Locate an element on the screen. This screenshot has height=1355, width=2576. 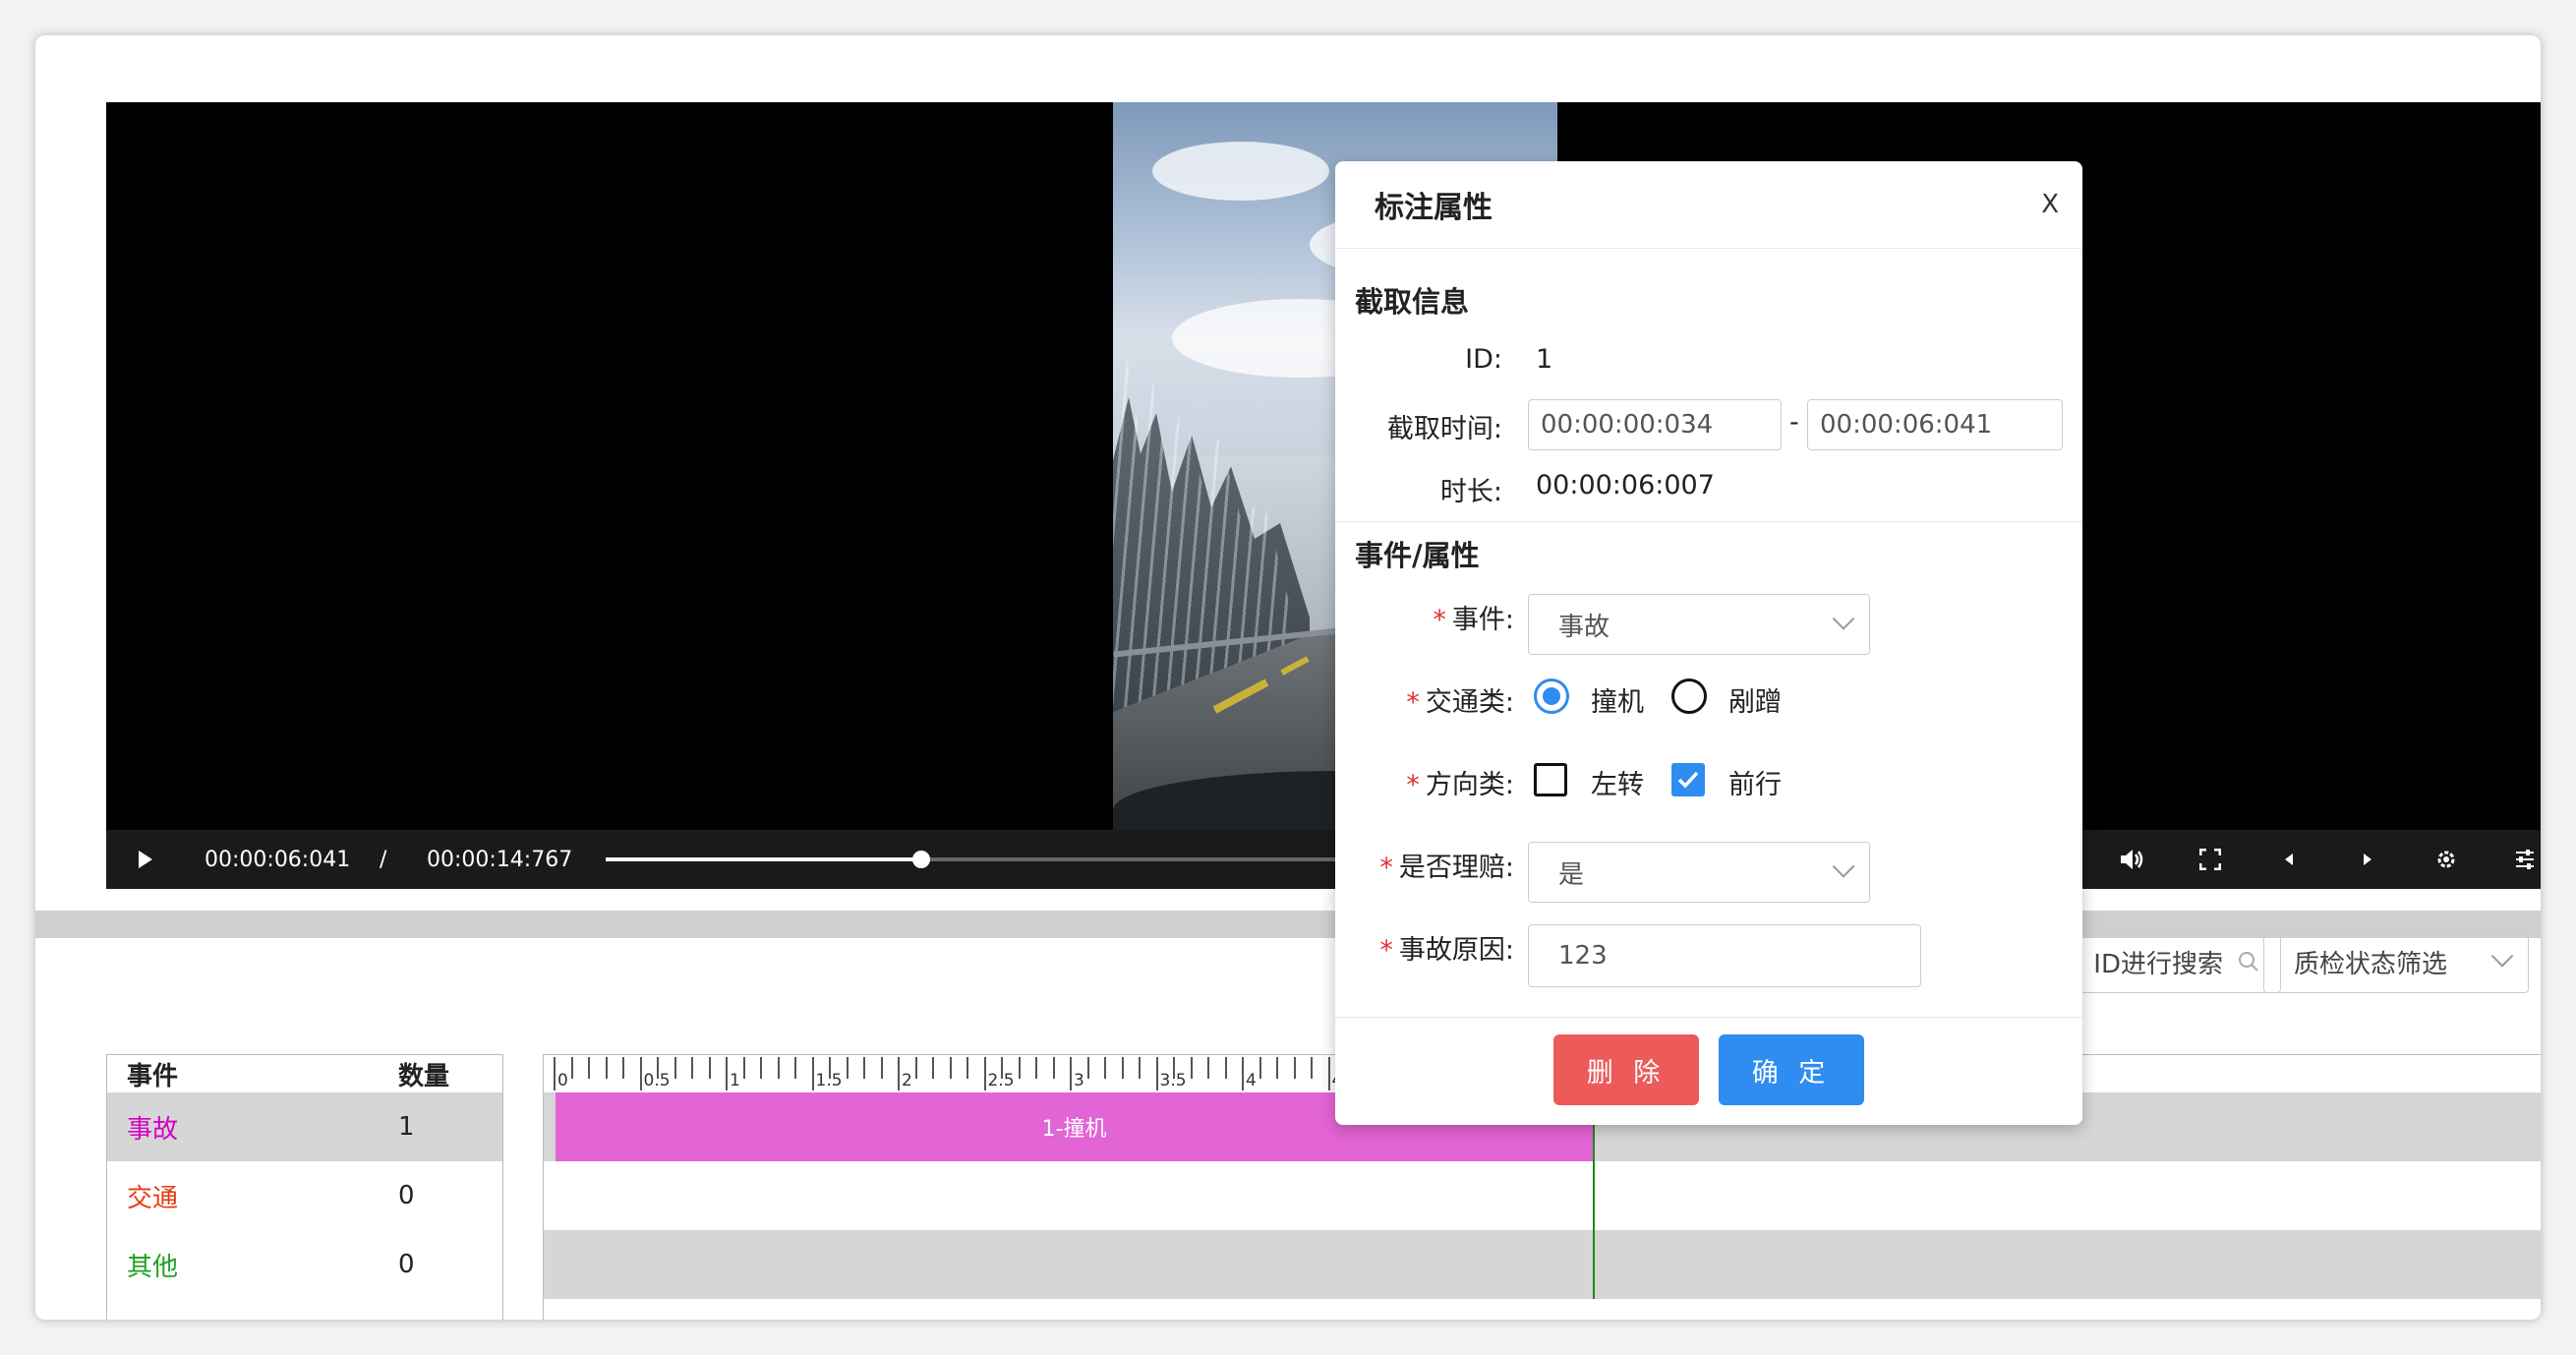
claim-select-value: 是 is located at coordinates (1571, 874).